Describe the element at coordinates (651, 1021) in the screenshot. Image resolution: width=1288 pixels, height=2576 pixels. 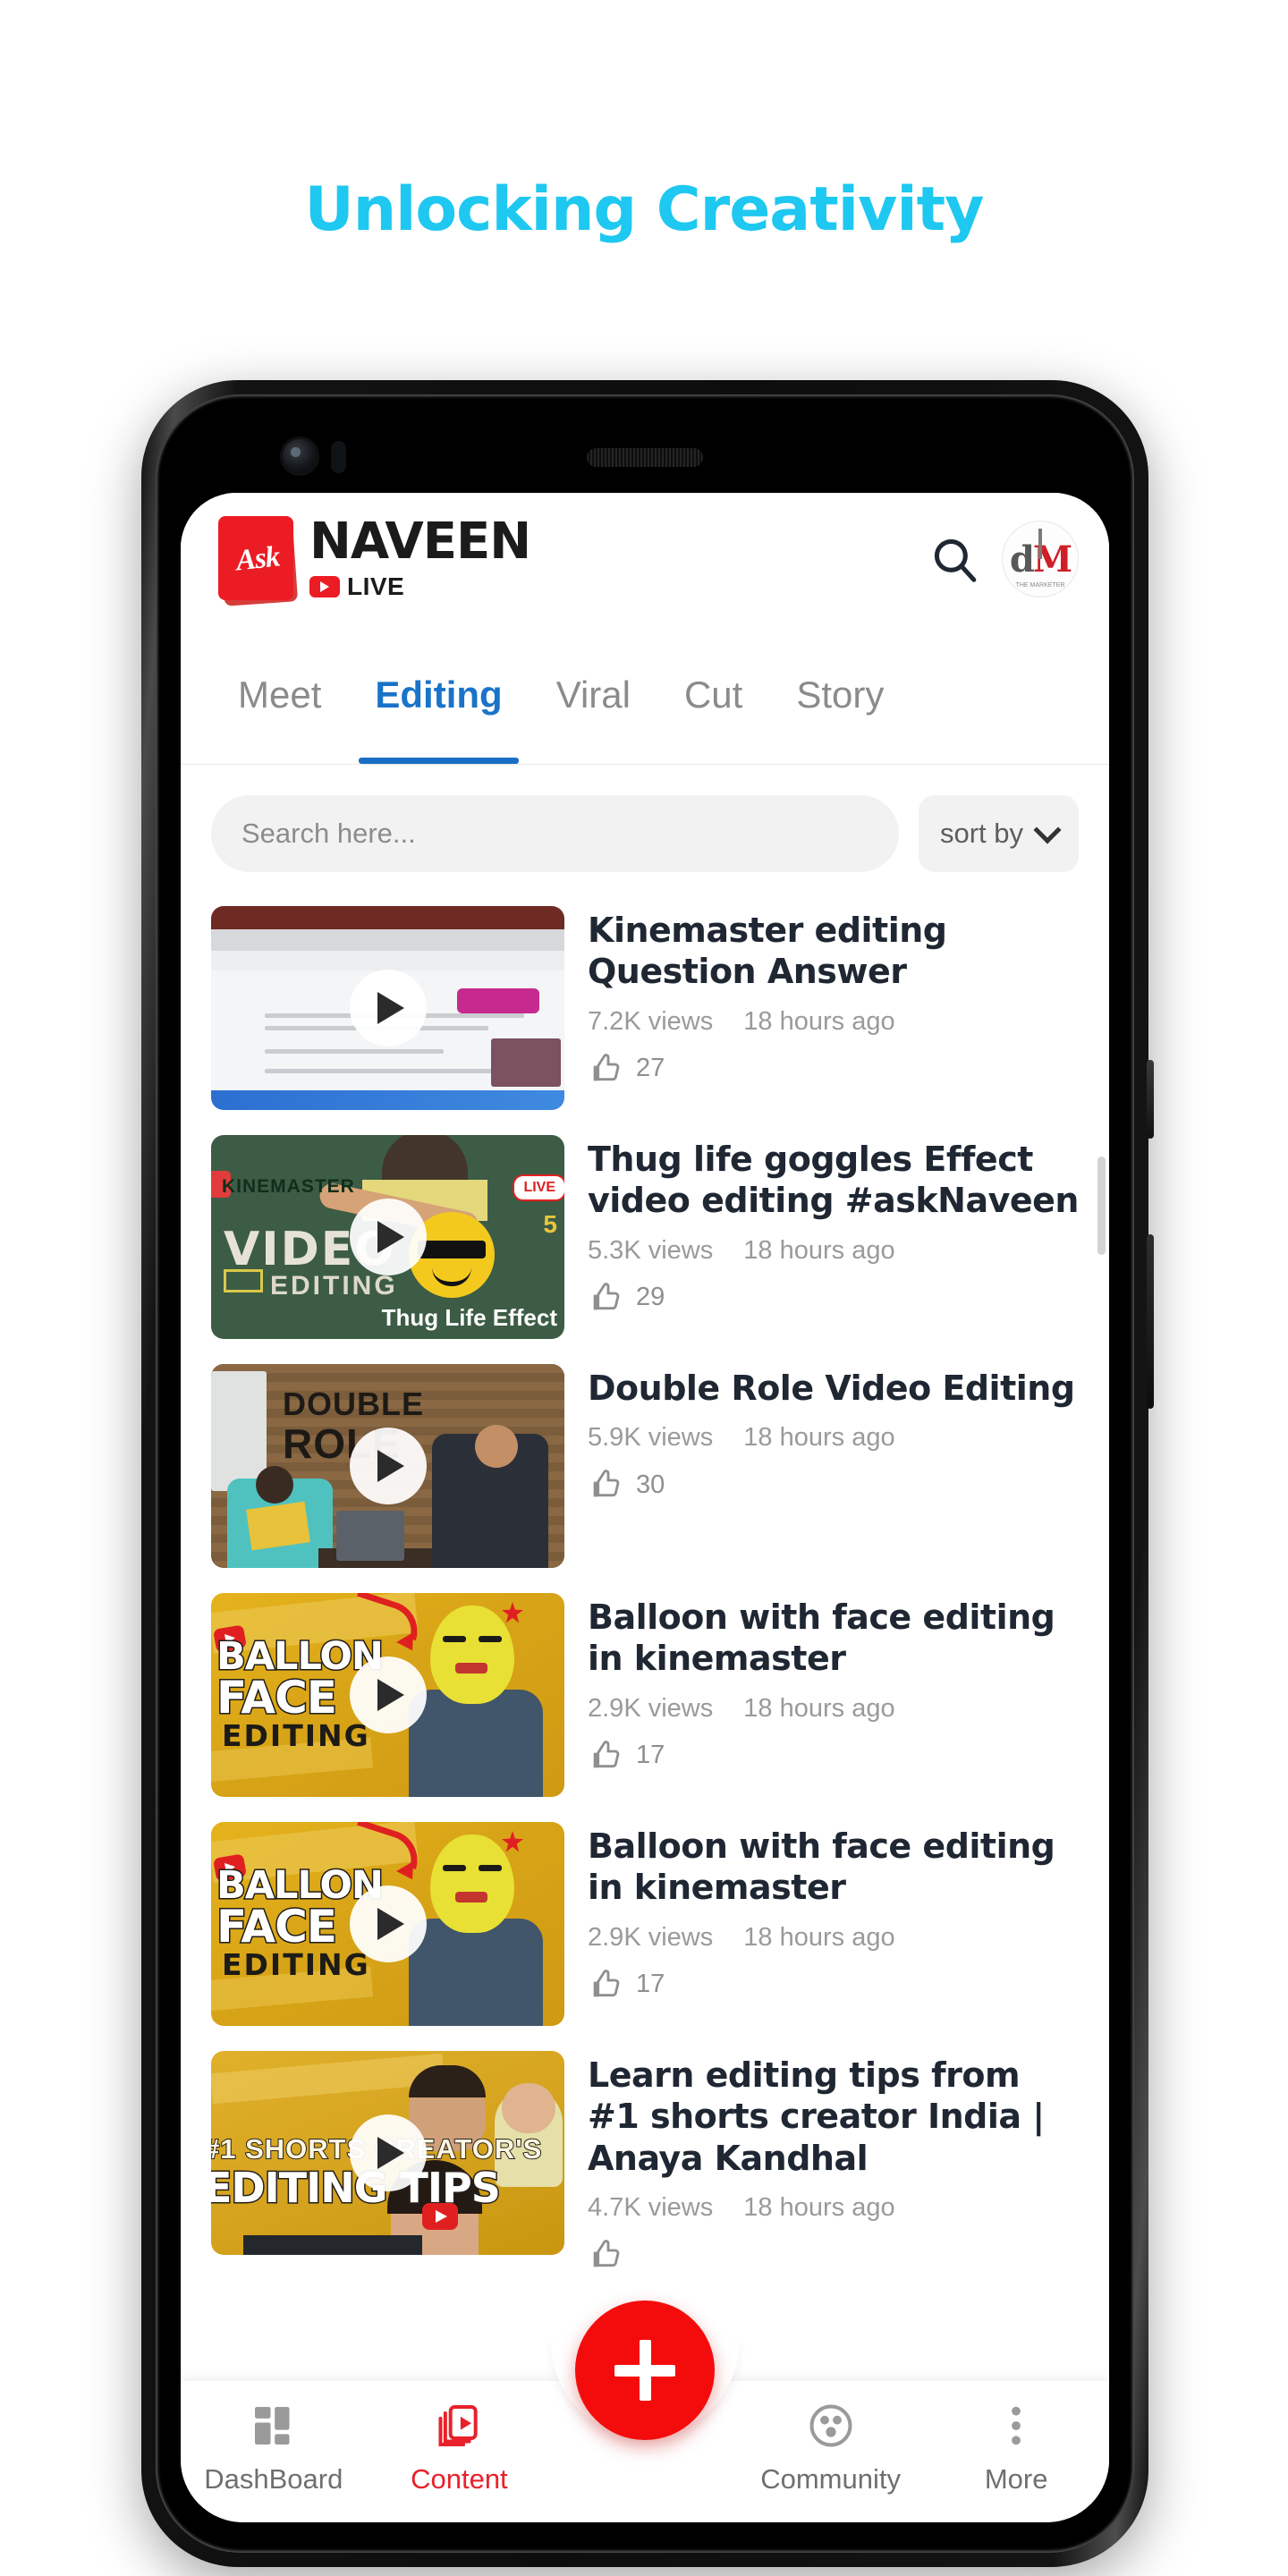
I see `video-views: 7.2K views` at that location.